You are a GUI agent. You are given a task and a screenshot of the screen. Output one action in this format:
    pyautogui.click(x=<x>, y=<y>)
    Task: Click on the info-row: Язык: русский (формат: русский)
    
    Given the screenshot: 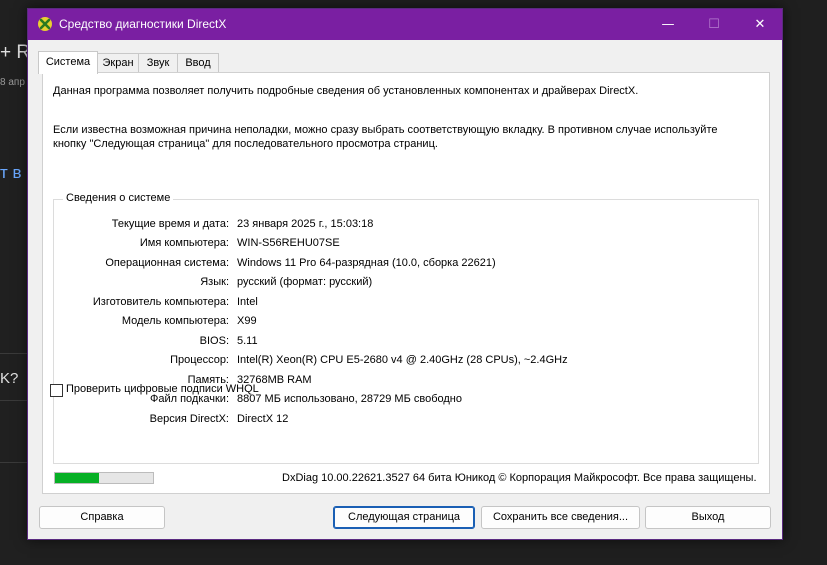 What is the action you would take?
    pyautogui.click(x=404, y=284)
    